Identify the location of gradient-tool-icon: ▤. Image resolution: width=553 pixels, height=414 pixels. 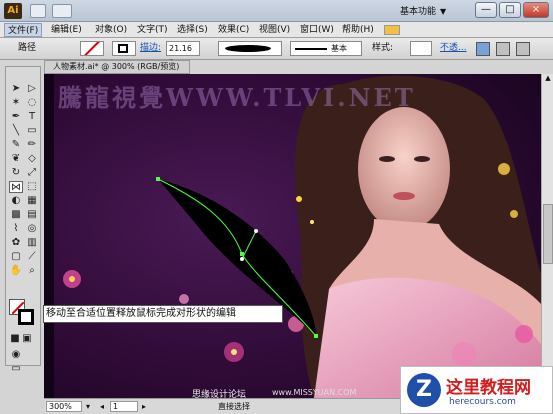
(32, 215).